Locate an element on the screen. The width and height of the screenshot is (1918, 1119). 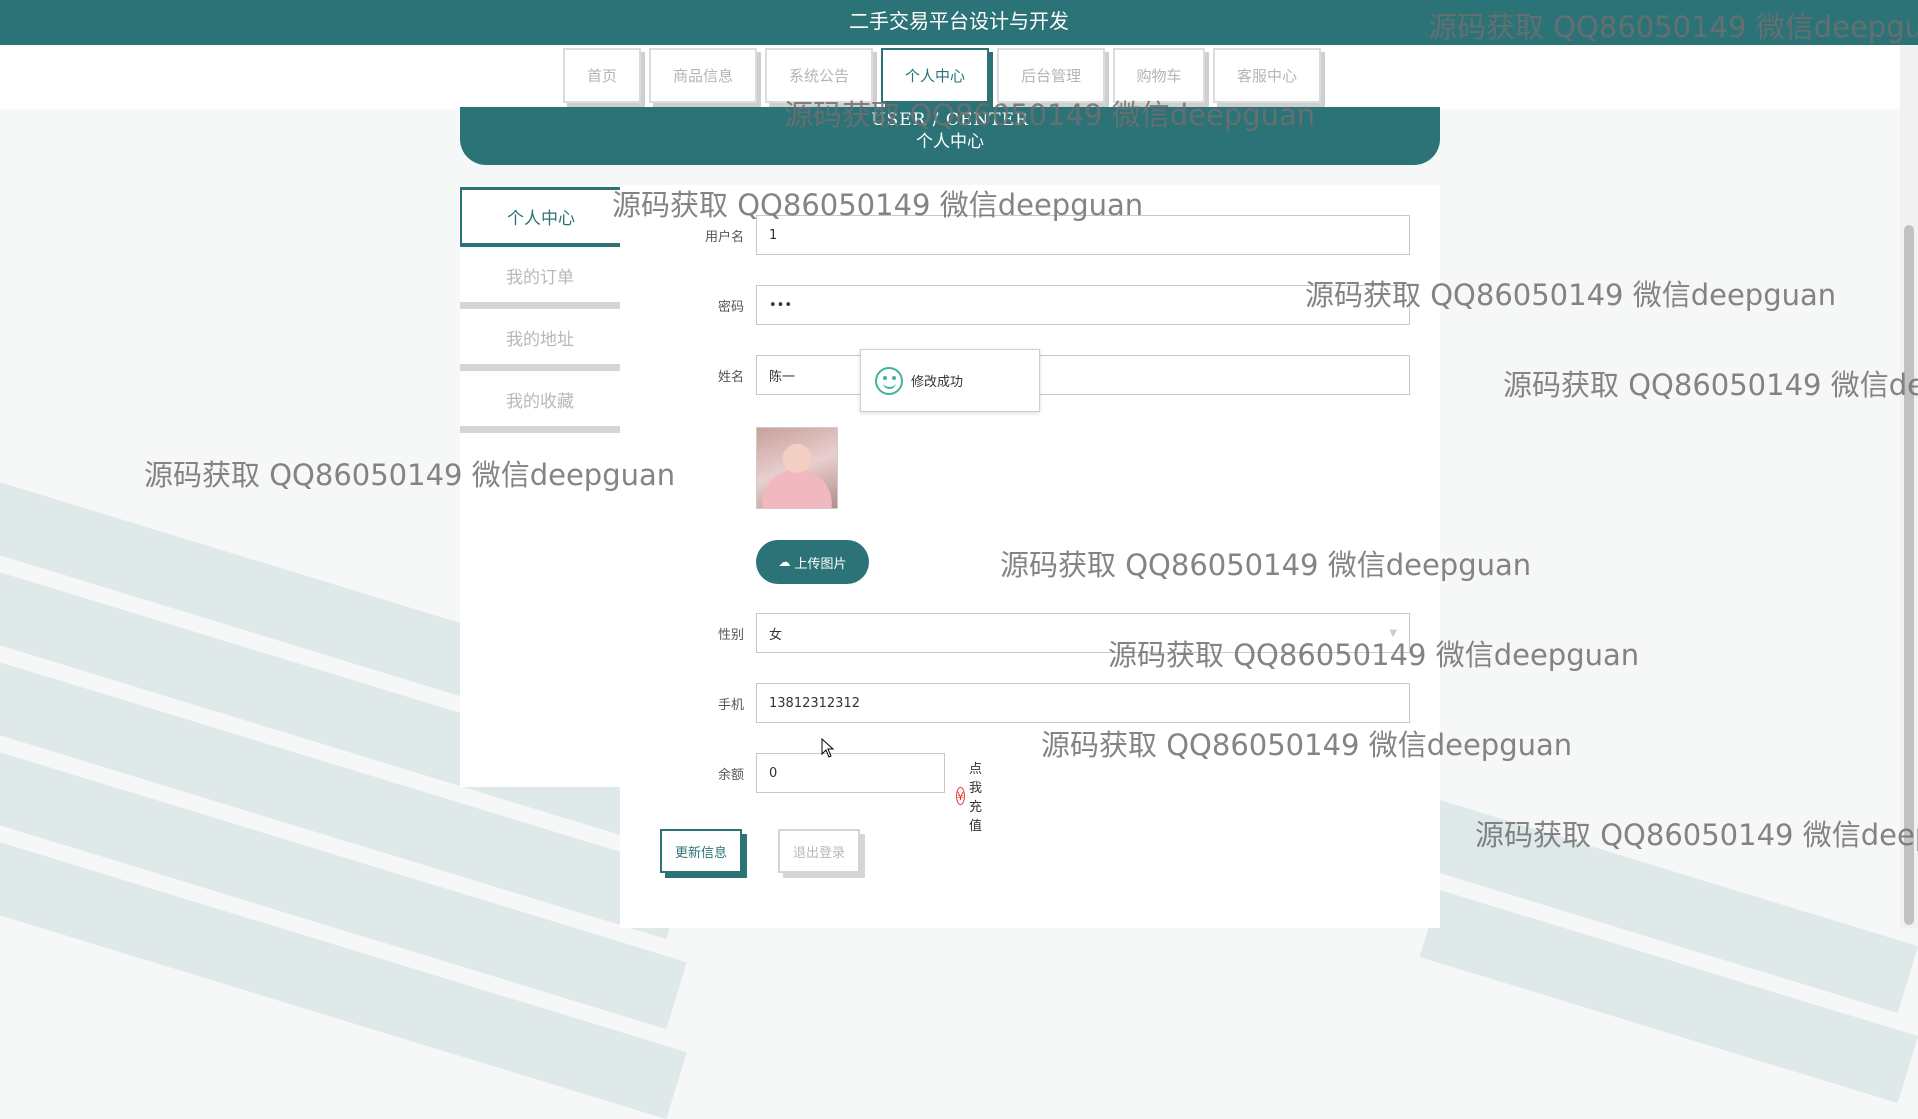
upload-image-button: ☁ 上传图片 is located at coordinates (812, 562).